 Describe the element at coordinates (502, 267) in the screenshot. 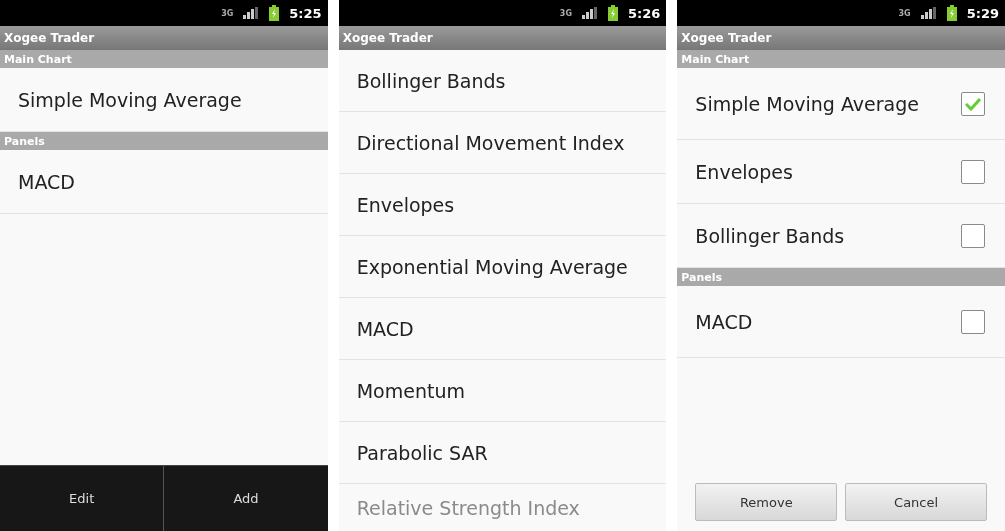

I see `list-item: Exponential Moving Average` at that location.